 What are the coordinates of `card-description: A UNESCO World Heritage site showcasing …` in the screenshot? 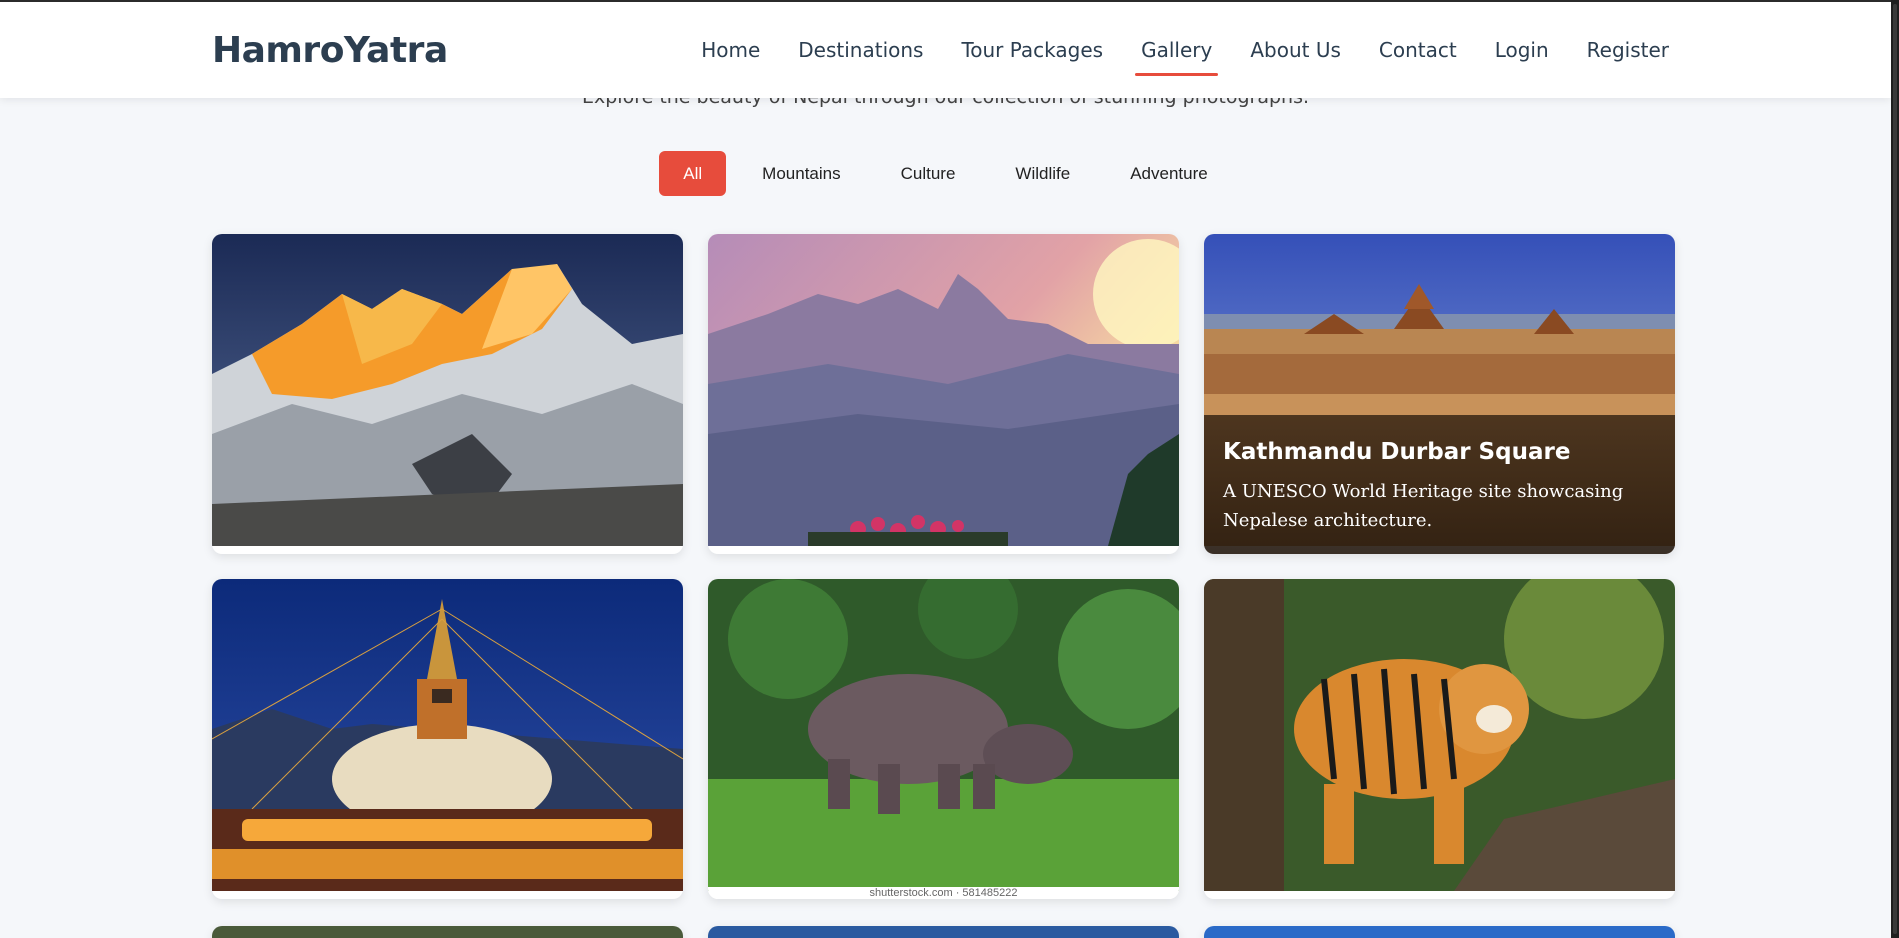 It's located at (1423, 506).